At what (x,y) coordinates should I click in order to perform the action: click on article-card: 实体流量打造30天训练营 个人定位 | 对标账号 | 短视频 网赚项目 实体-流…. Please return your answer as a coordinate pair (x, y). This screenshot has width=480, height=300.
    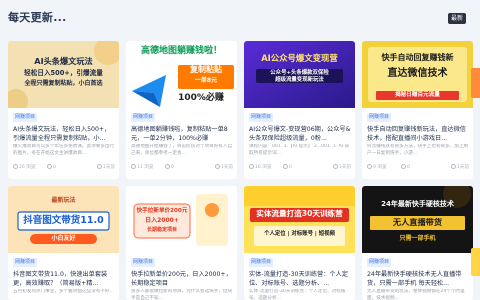
    Looking at the image, I should click on (299, 243).